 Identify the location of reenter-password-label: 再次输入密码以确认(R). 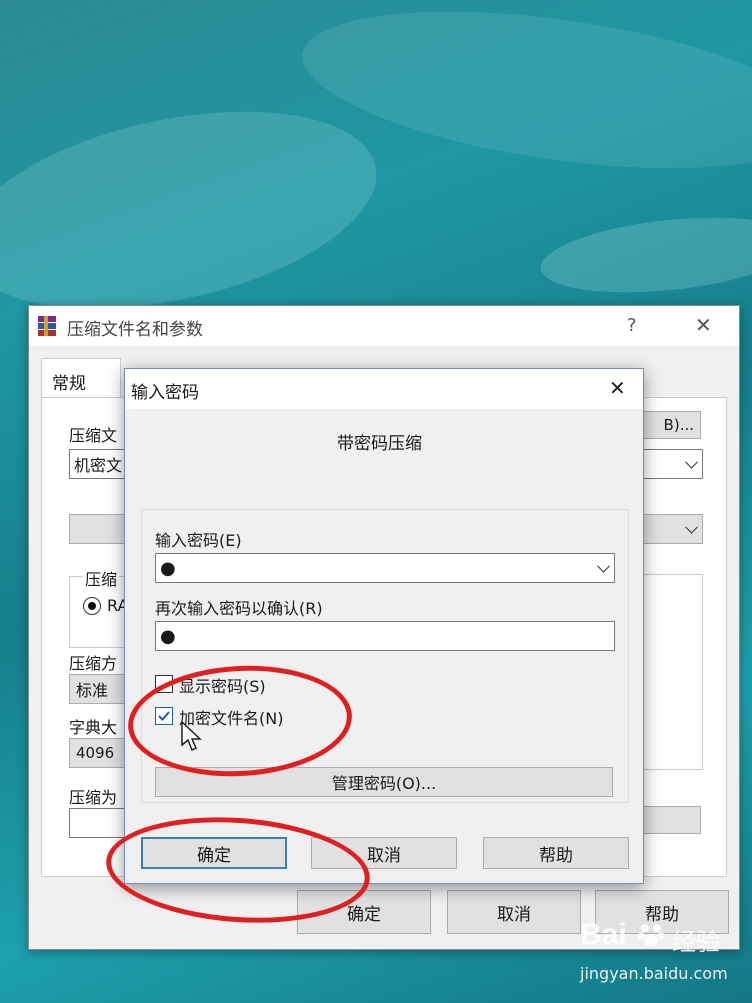
(239, 608).